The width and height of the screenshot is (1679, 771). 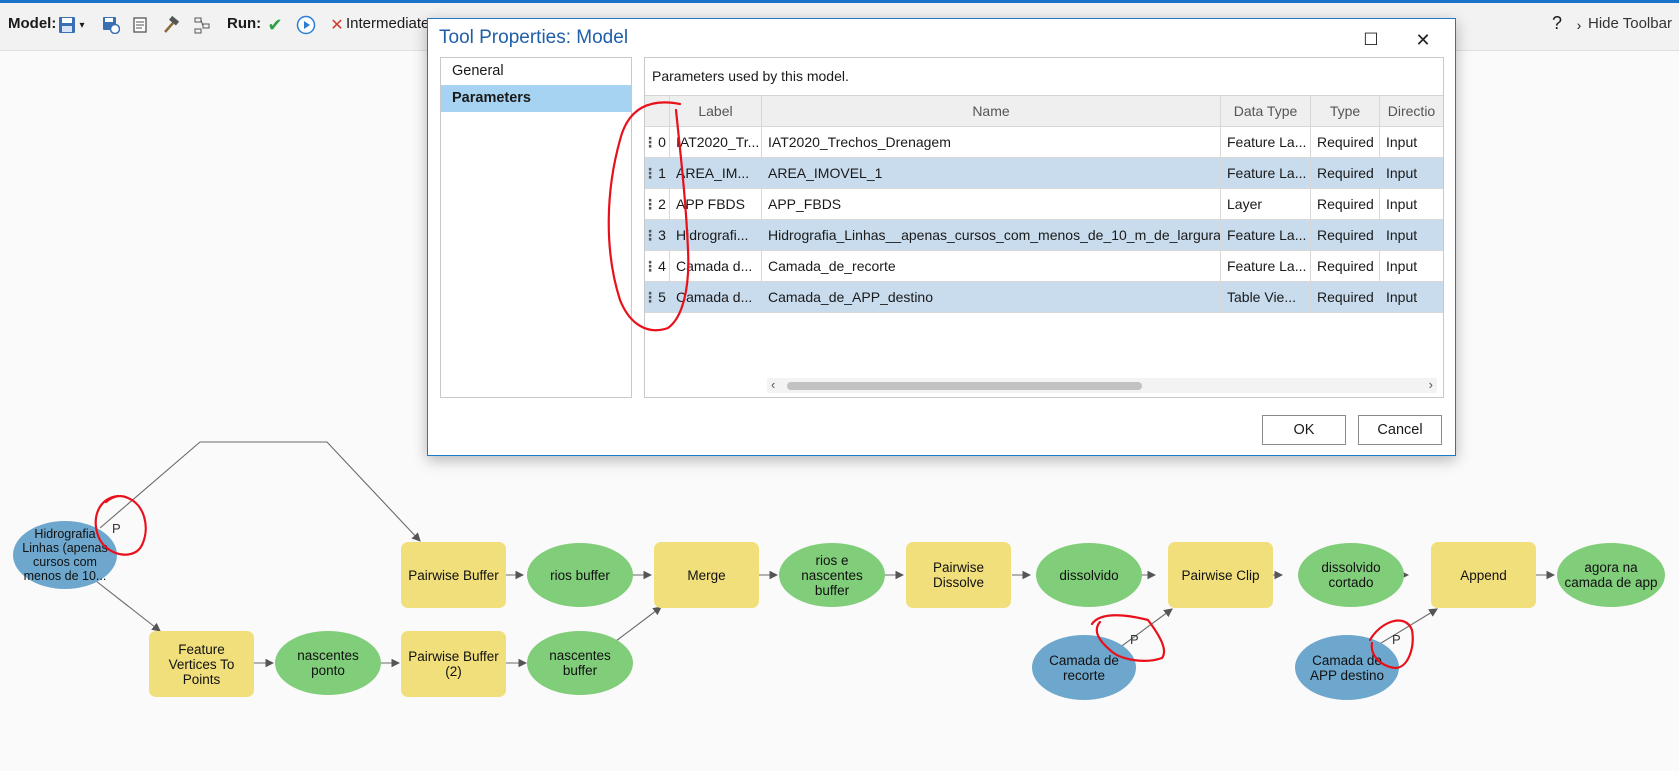 What do you see at coordinates (32, 23) in the screenshot?
I see `model-group-label: Model:` at bounding box center [32, 23].